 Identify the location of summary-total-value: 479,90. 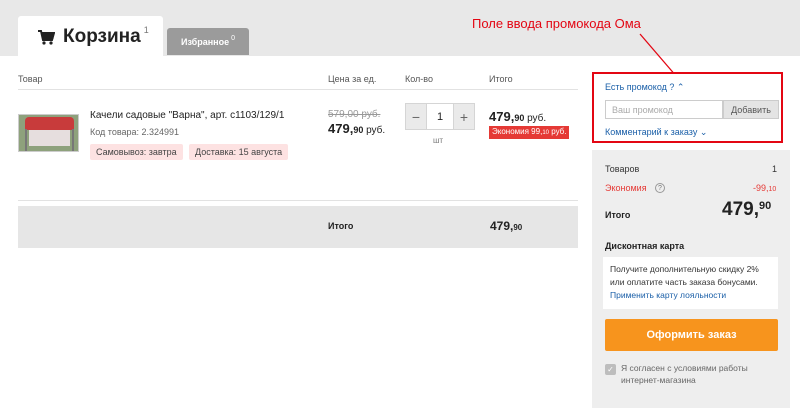
(747, 209).